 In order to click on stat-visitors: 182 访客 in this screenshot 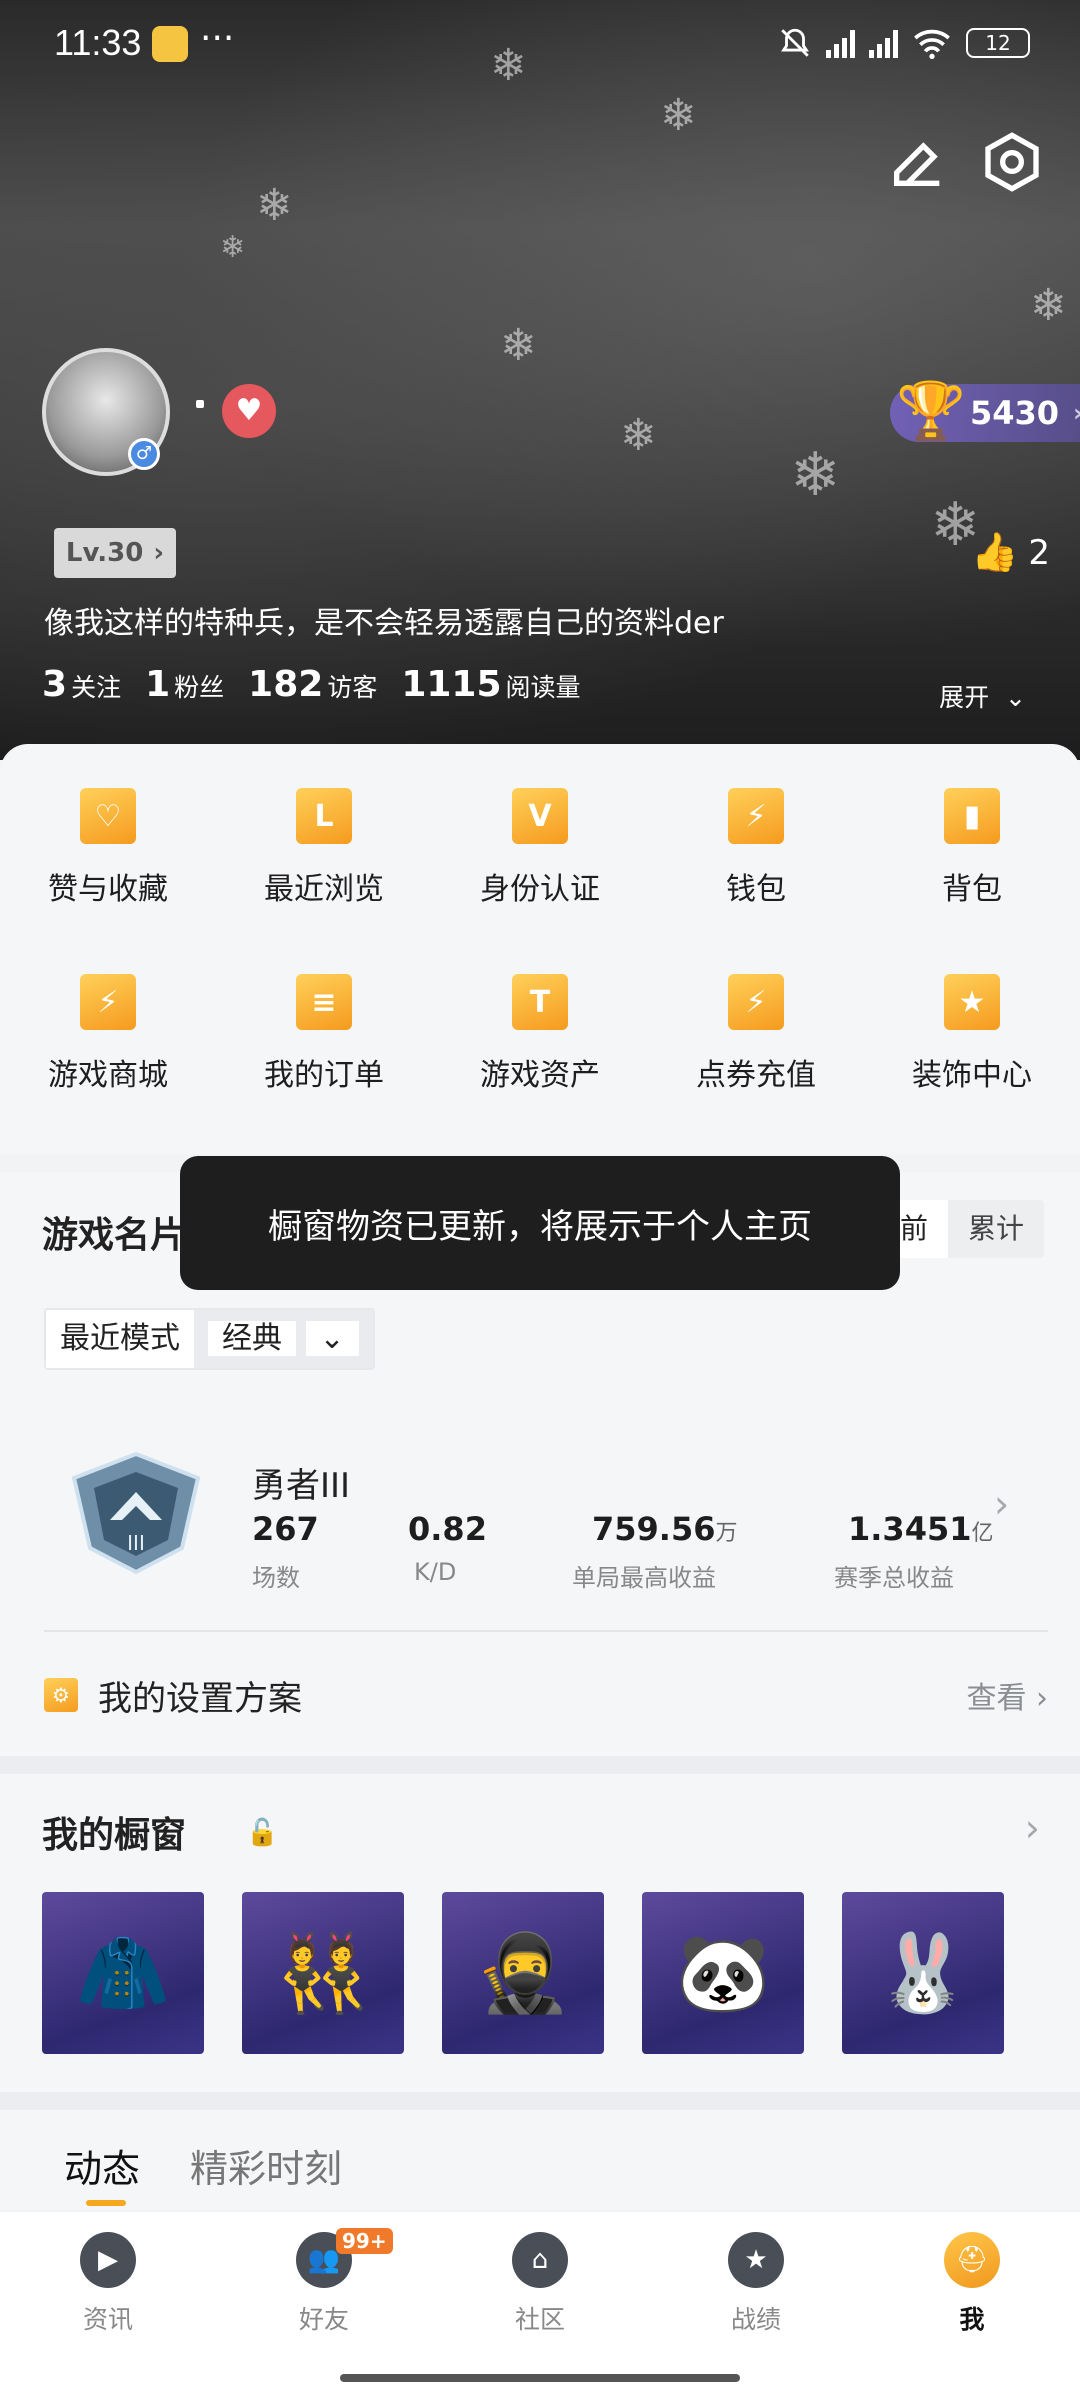, I will do `click(312, 684)`.